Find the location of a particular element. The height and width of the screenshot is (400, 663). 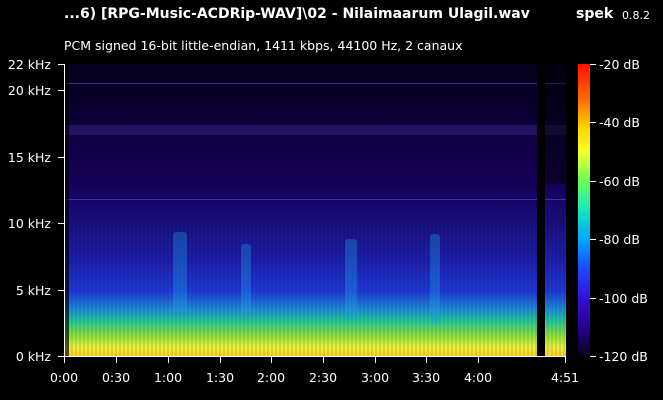

spectral-line-12khz is located at coordinates (315, 199).